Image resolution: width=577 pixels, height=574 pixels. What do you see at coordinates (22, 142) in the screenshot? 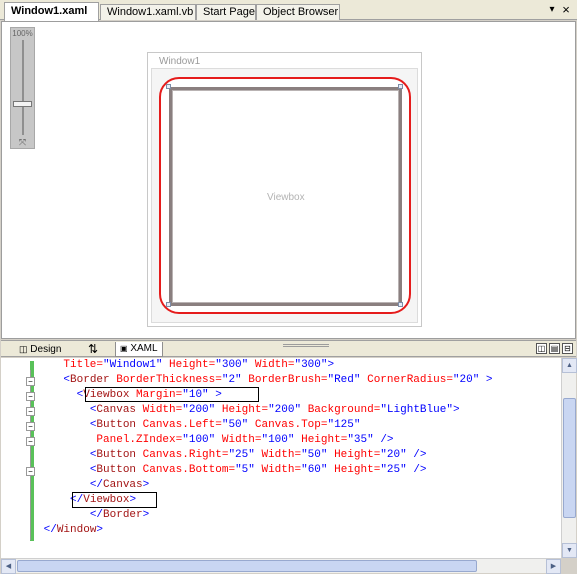
I see `zoom-to-fit-icon: ⤧` at bounding box center [22, 142].